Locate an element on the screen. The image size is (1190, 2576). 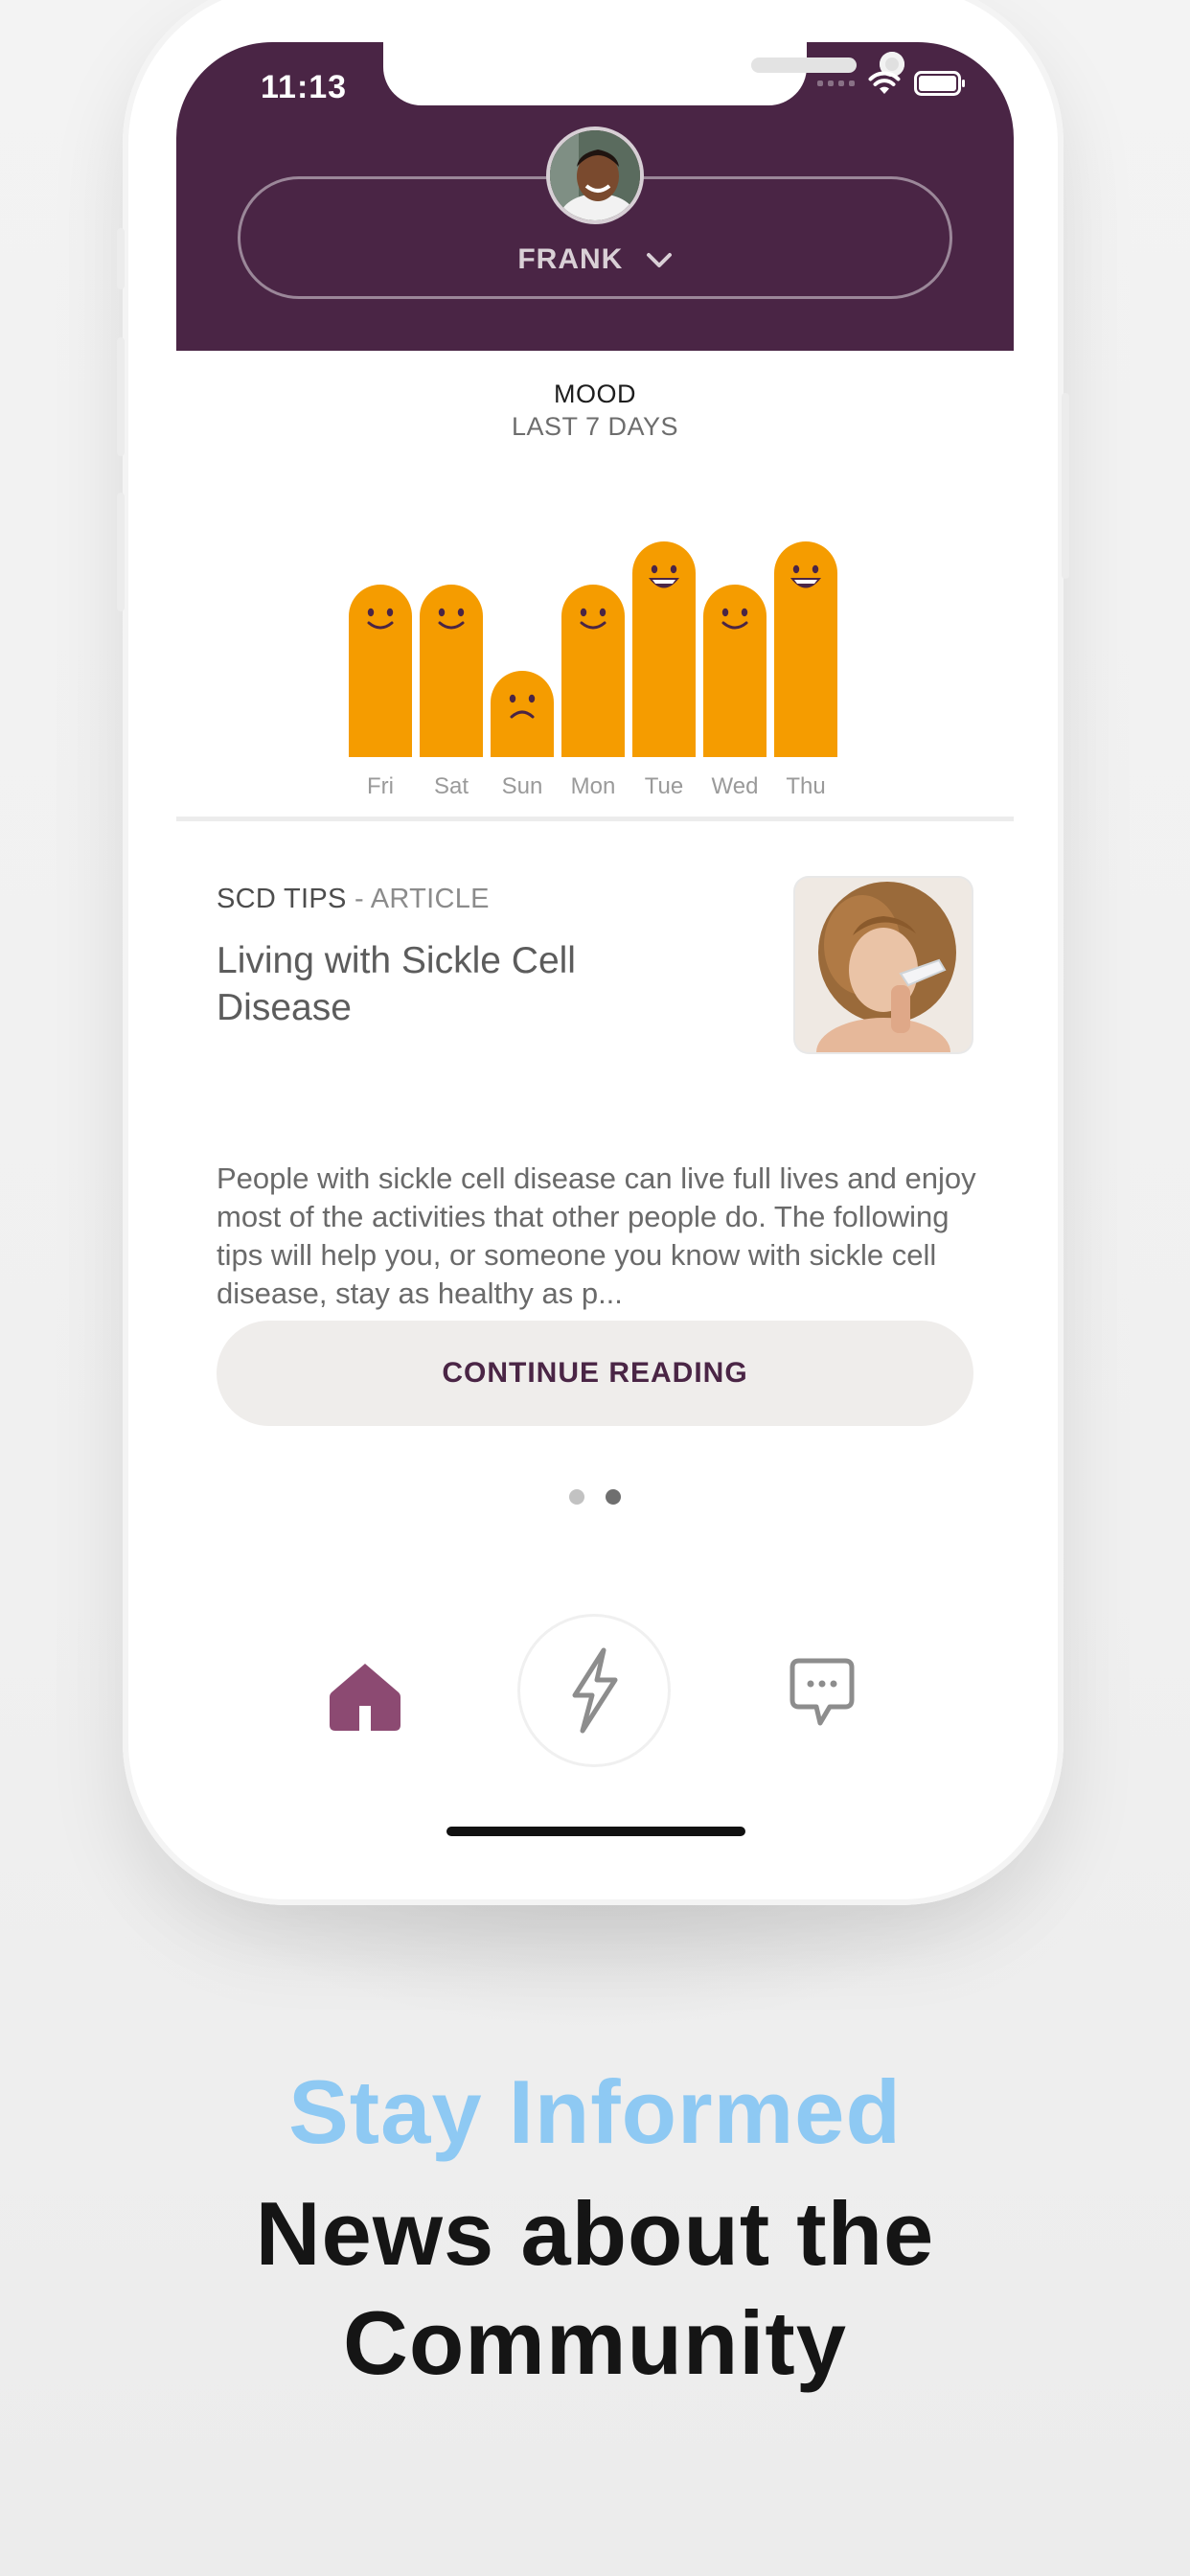
device-notch is located at coordinates (643, 73).